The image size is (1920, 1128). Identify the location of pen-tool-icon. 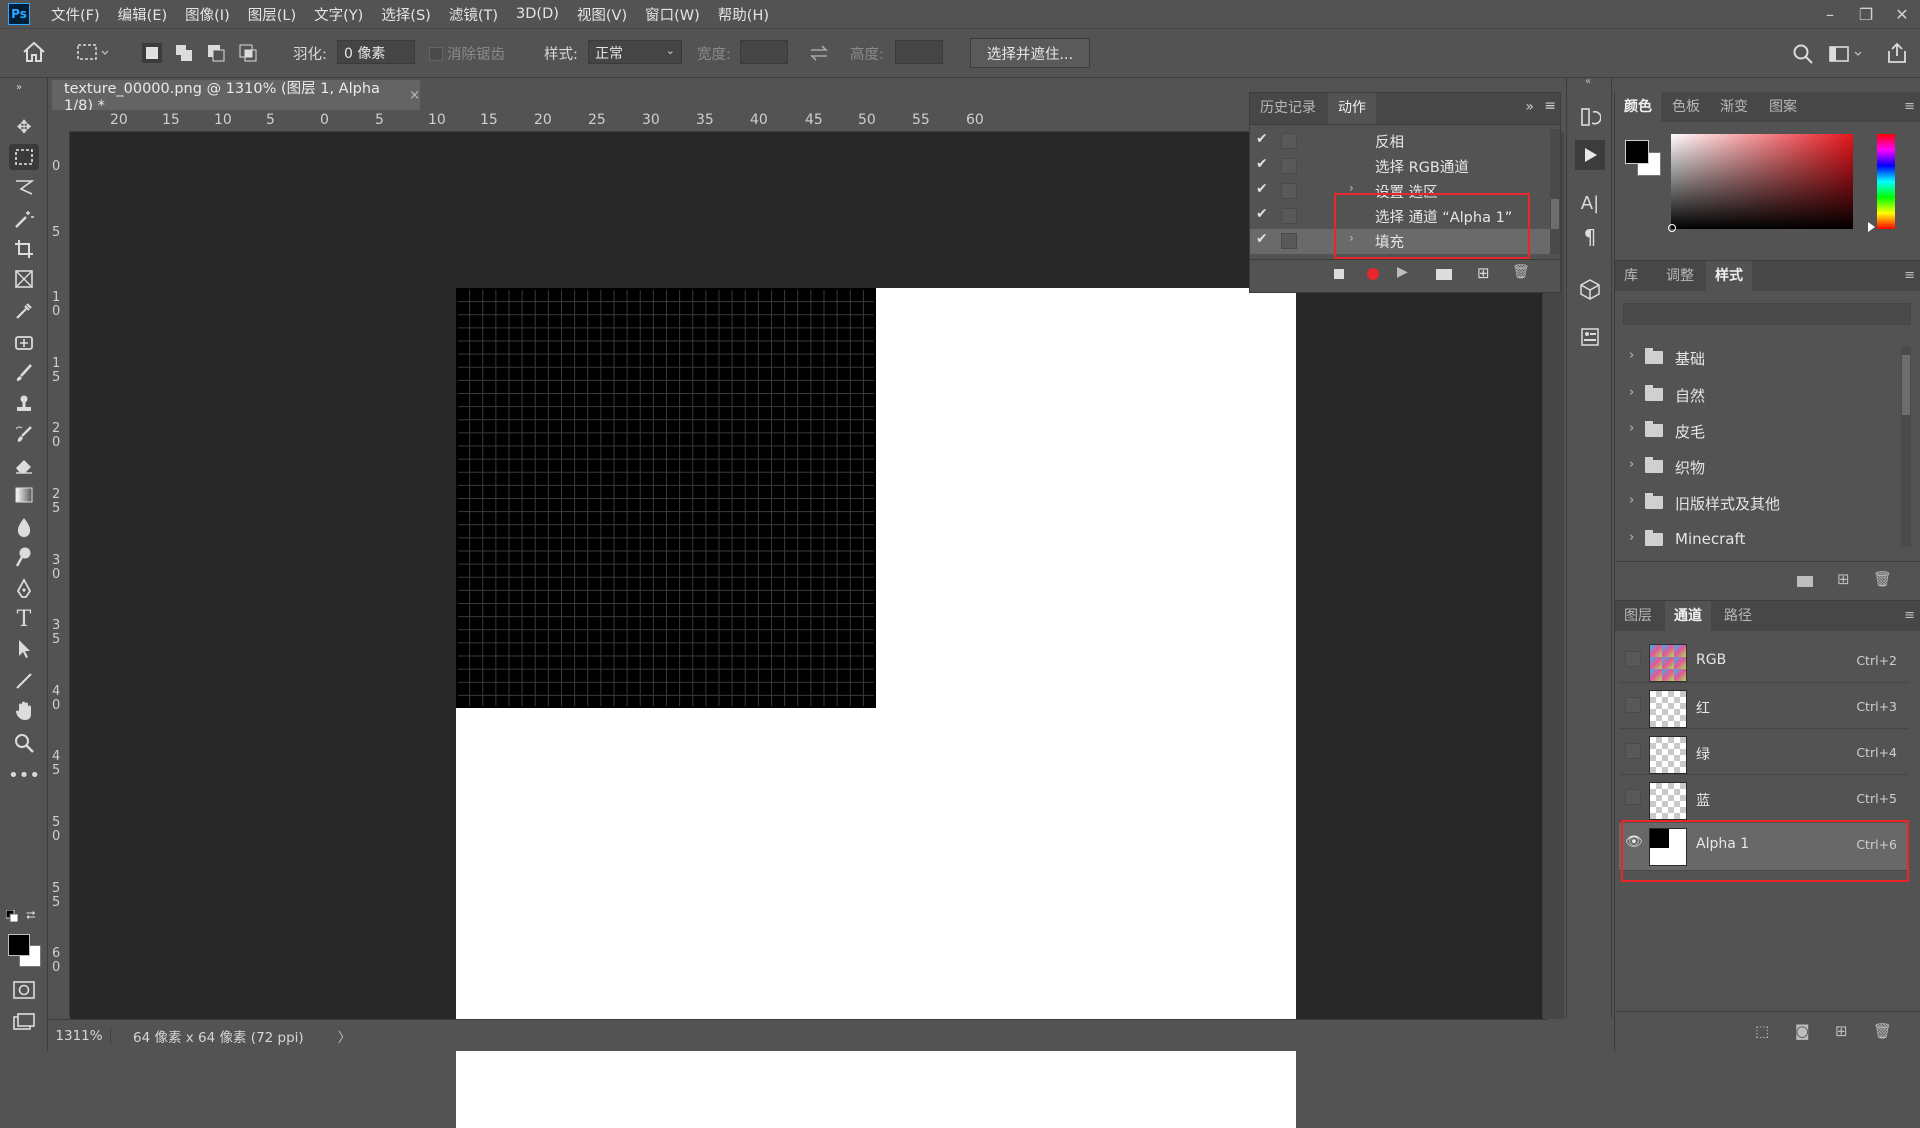
(24, 589).